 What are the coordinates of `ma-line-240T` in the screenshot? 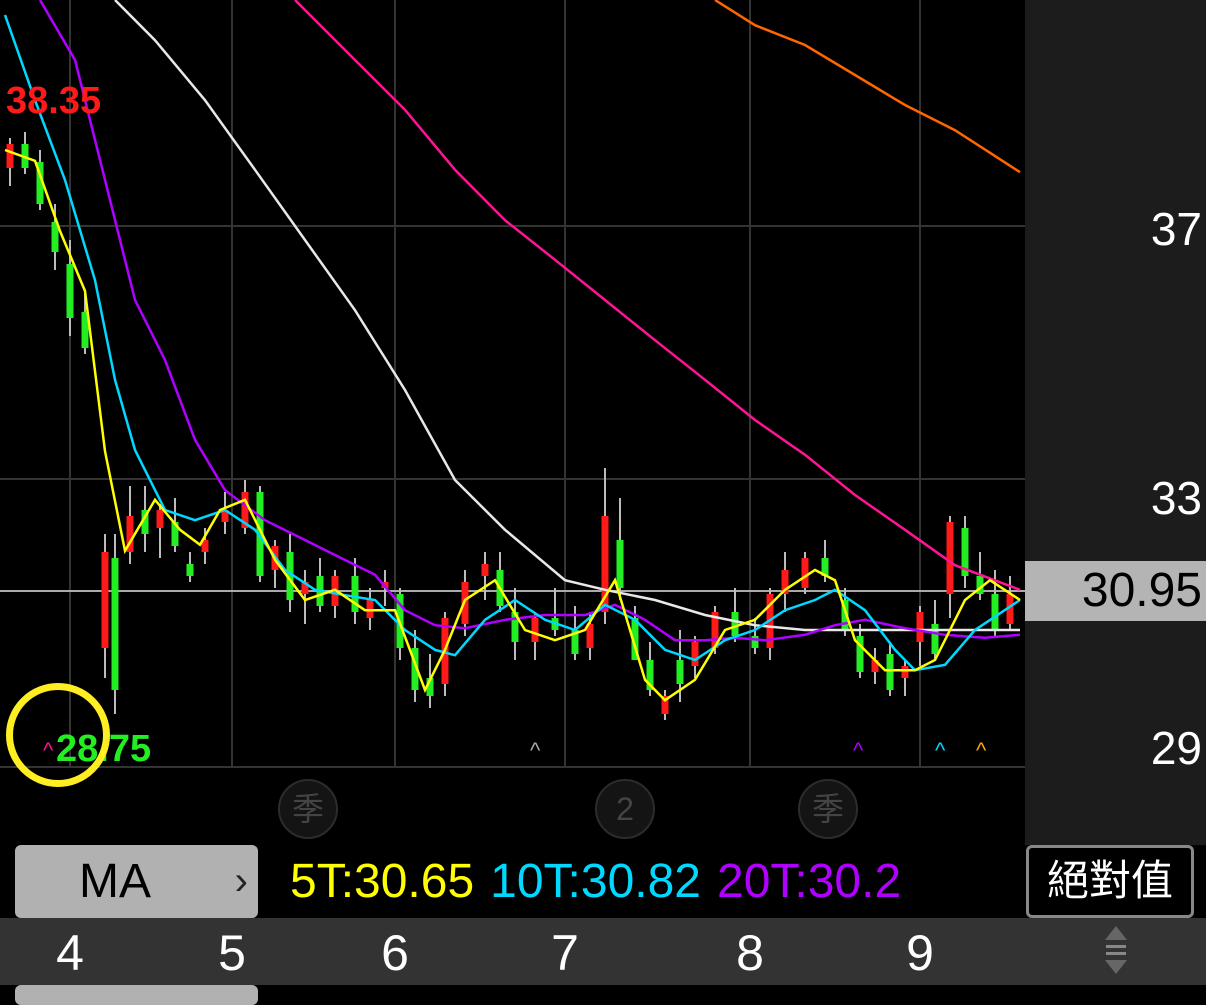 It's located at (867, 87).